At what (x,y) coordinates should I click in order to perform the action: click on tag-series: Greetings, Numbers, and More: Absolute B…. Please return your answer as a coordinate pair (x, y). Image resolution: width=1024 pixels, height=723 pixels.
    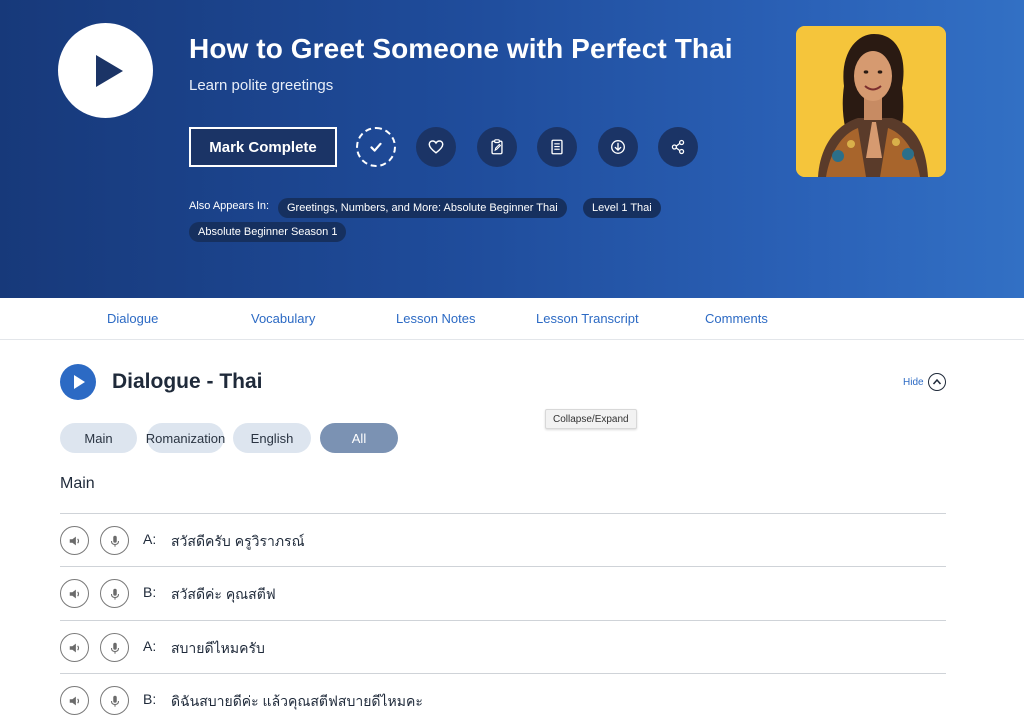
    Looking at the image, I should click on (422, 208).